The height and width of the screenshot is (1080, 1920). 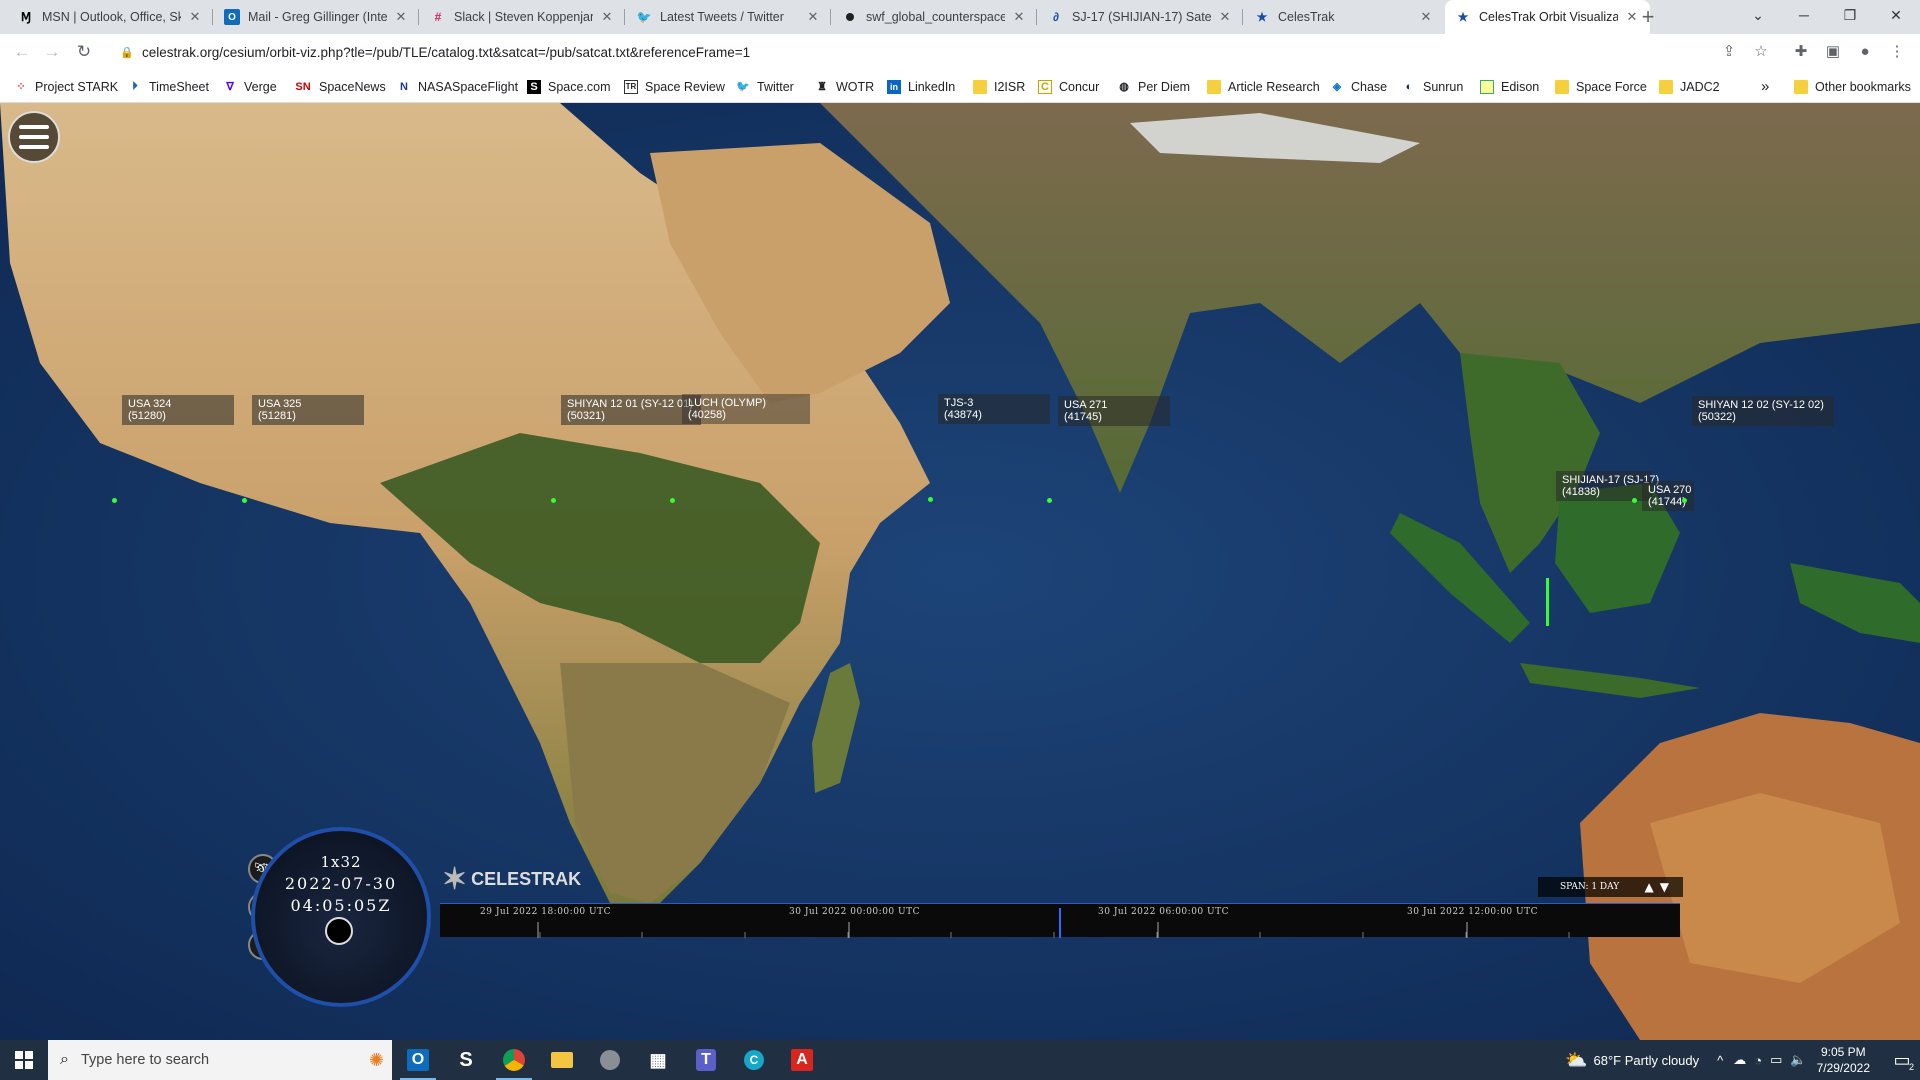 What do you see at coordinates (511, 879) in the screenshot?
I see `celestrak-logo: ✶ CELESTRAK` at bounding box center [511, 879].